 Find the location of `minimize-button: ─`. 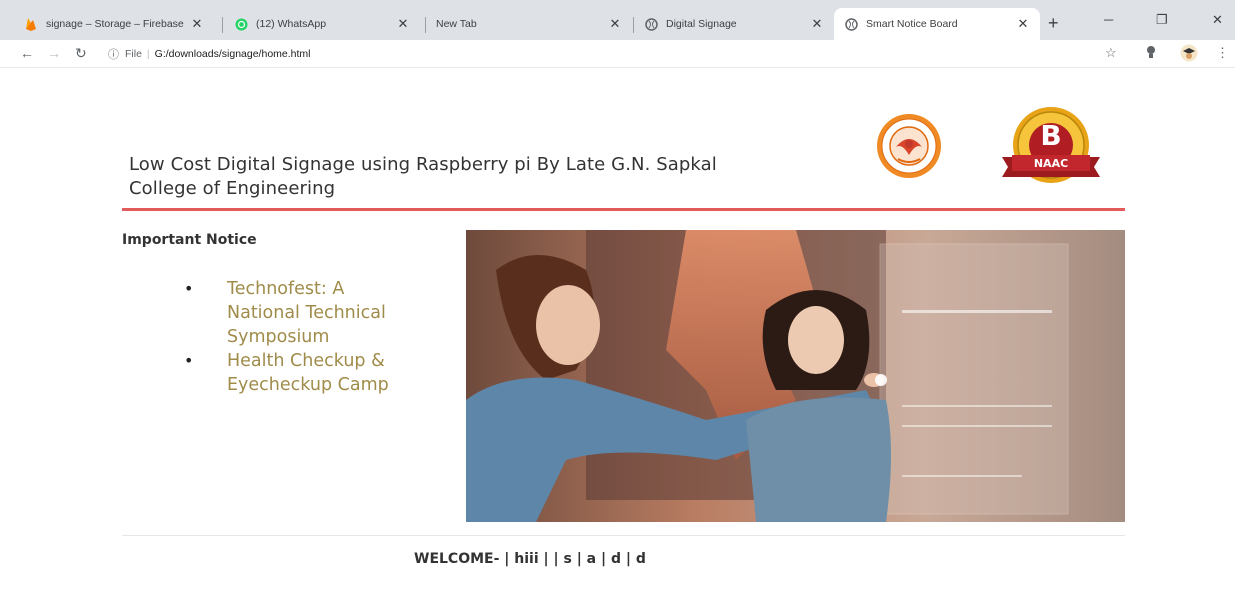

minimize-button: ─ is located at coordinates (1108, 19).